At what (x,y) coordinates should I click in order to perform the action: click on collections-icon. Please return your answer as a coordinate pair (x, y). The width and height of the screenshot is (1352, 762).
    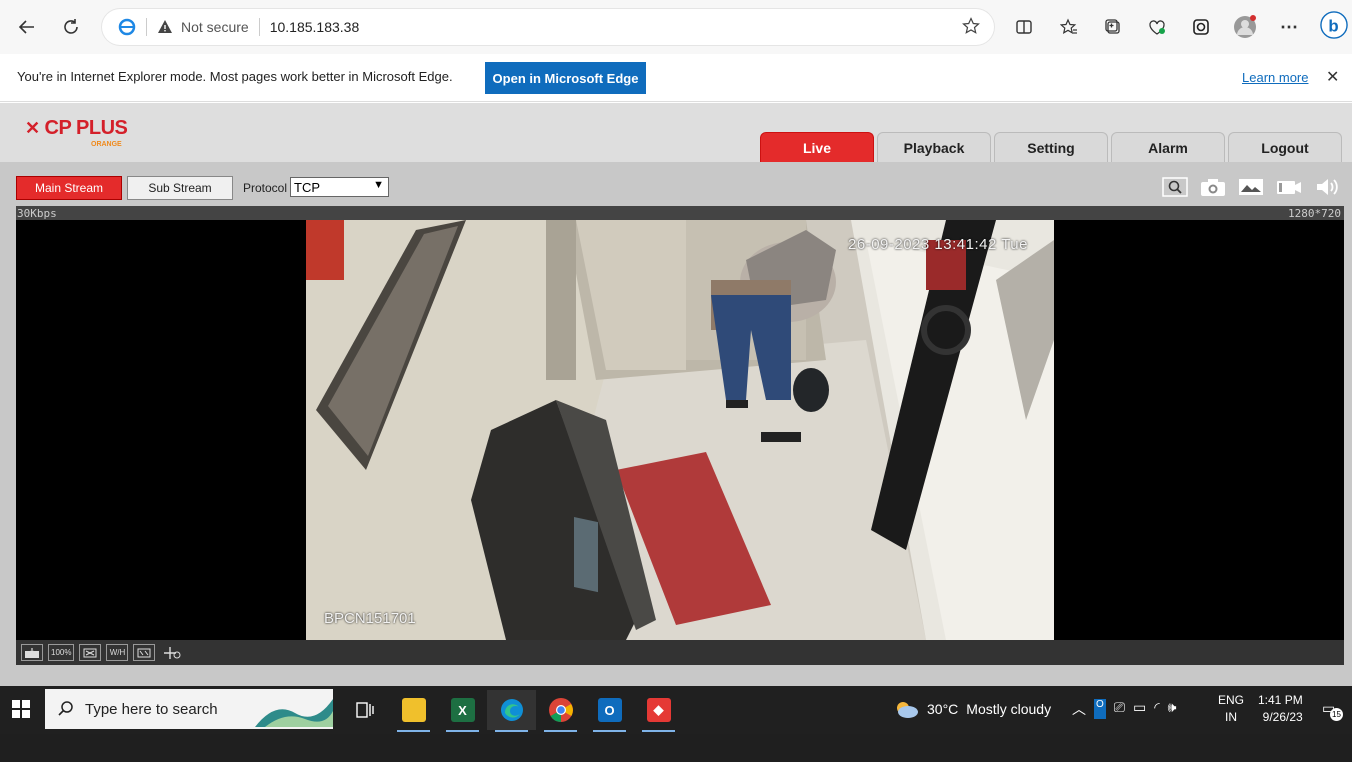
    Looking at the image, I should click on (1113, 27).